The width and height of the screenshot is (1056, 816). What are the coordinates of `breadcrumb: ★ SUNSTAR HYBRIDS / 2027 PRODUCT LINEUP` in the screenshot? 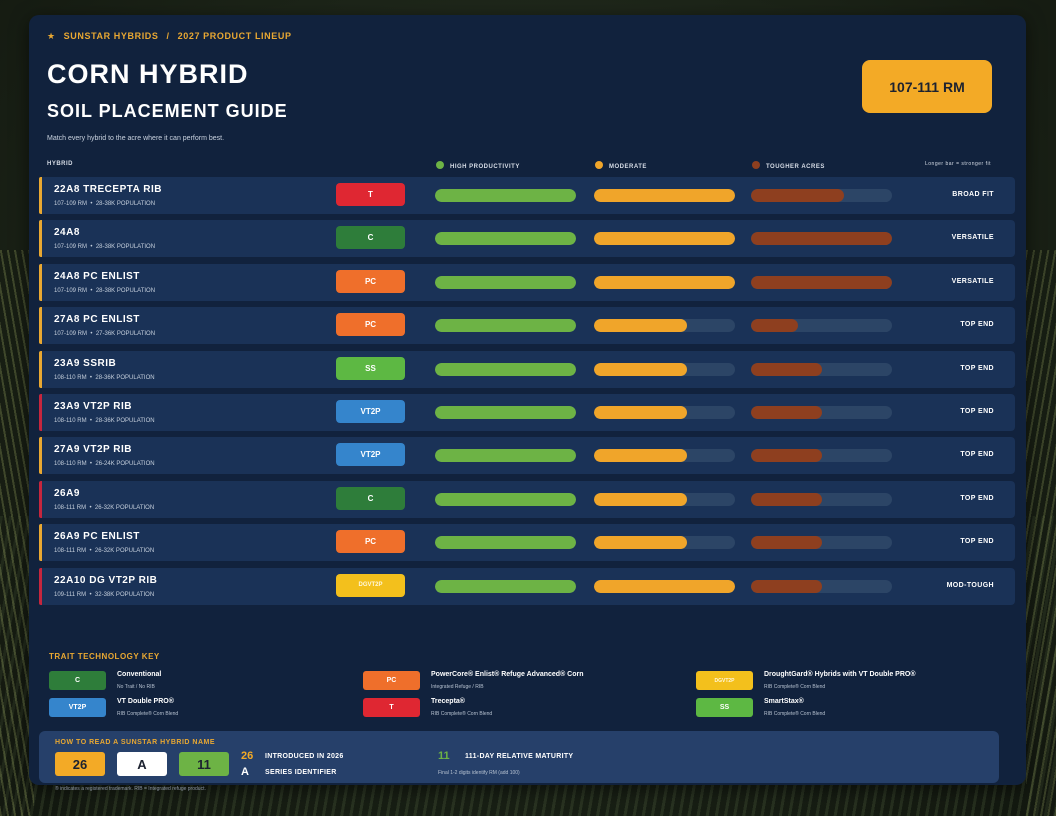 It's located at (169, 36).